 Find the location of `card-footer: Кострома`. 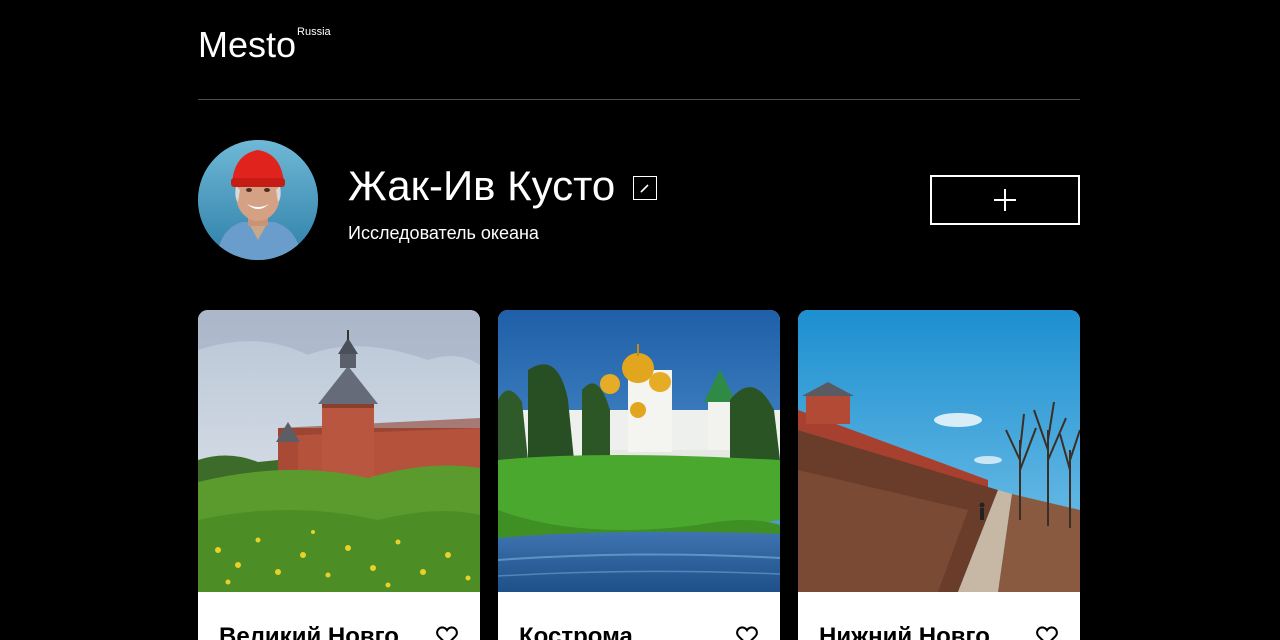

card-footer: Кострома is located at coordinates (639, 616).